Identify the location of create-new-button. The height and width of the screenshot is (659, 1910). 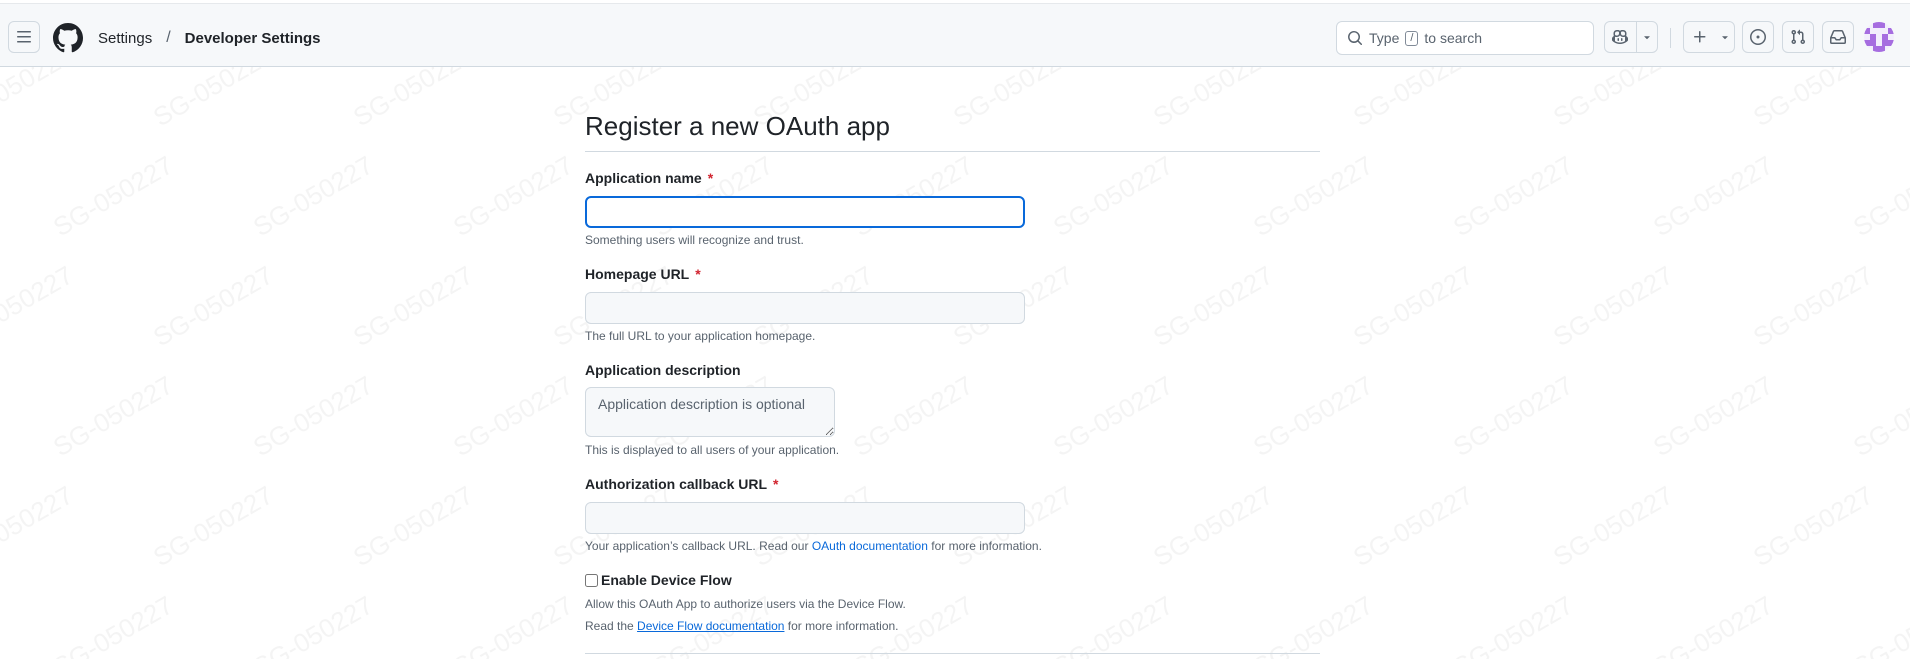
(1709, 37).